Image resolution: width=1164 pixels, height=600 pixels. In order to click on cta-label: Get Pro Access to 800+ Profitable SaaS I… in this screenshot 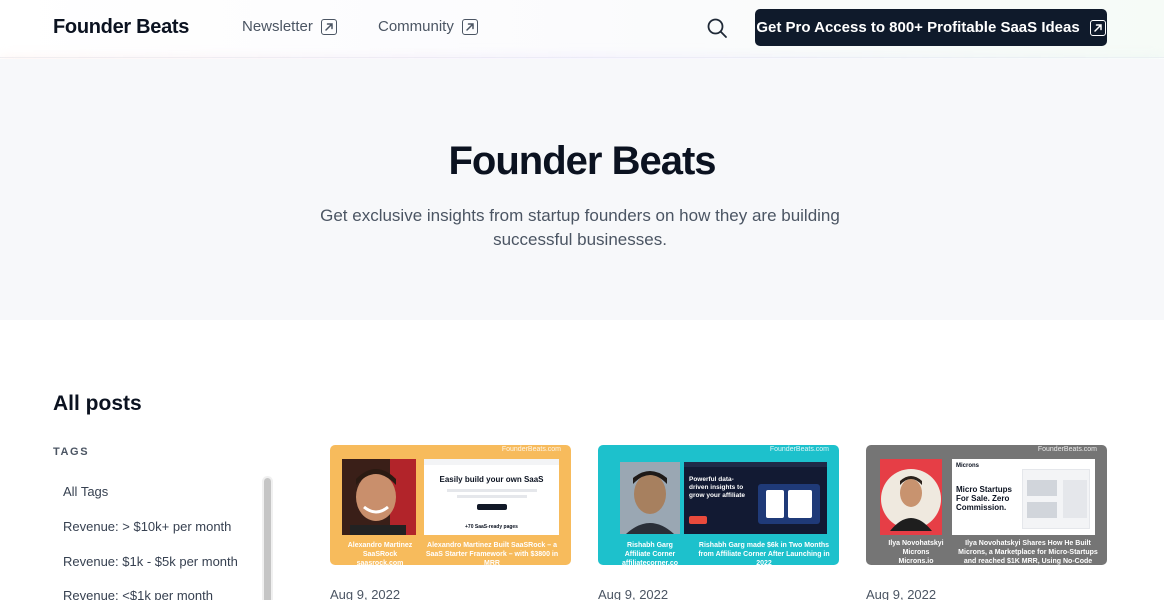, I will do `click(918, 27)`.